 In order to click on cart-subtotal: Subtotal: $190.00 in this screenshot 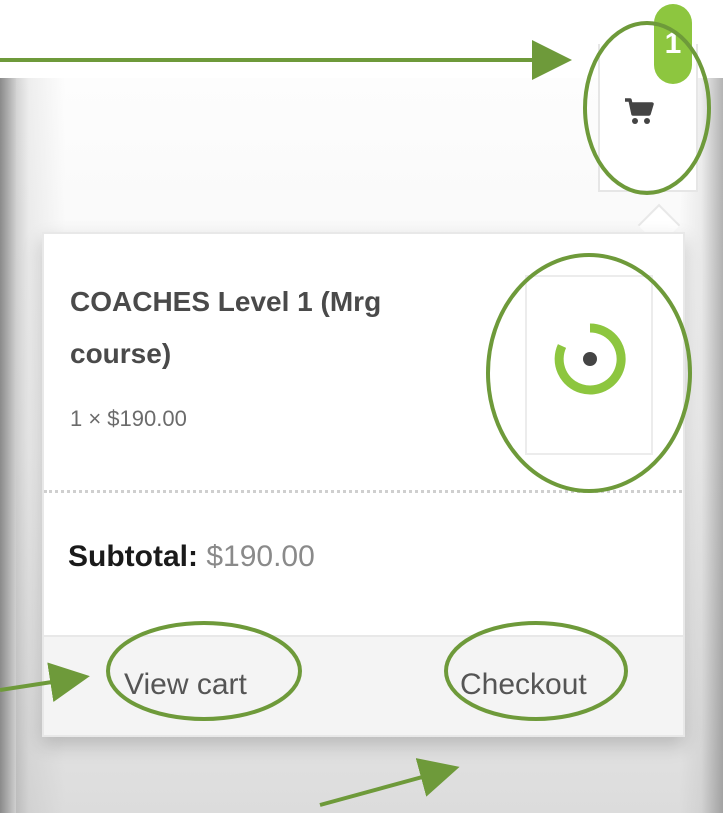, I will do `click(191, 557)`.